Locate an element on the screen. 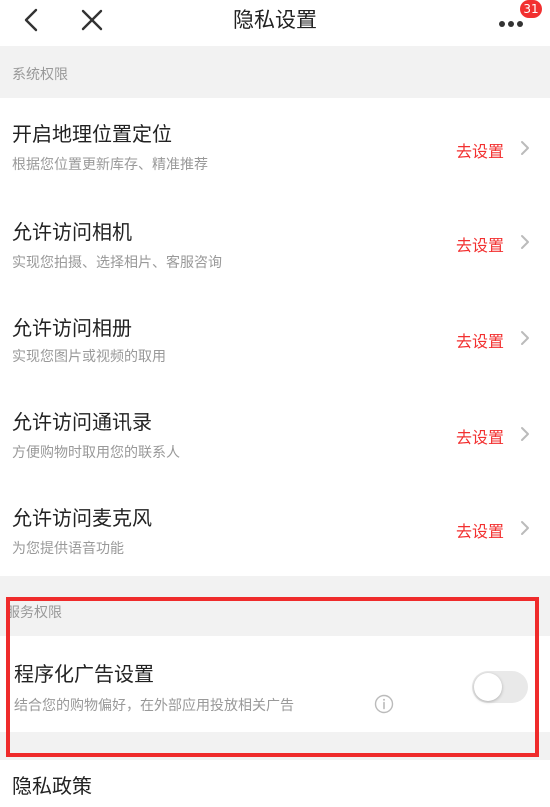 Image resolution: width=550 pixels, height=807 pixels. permission-row-location: 开启地理位置定位 根据您位置更新库存、精准推荐 去设置 is located at coordinates (275, 146).